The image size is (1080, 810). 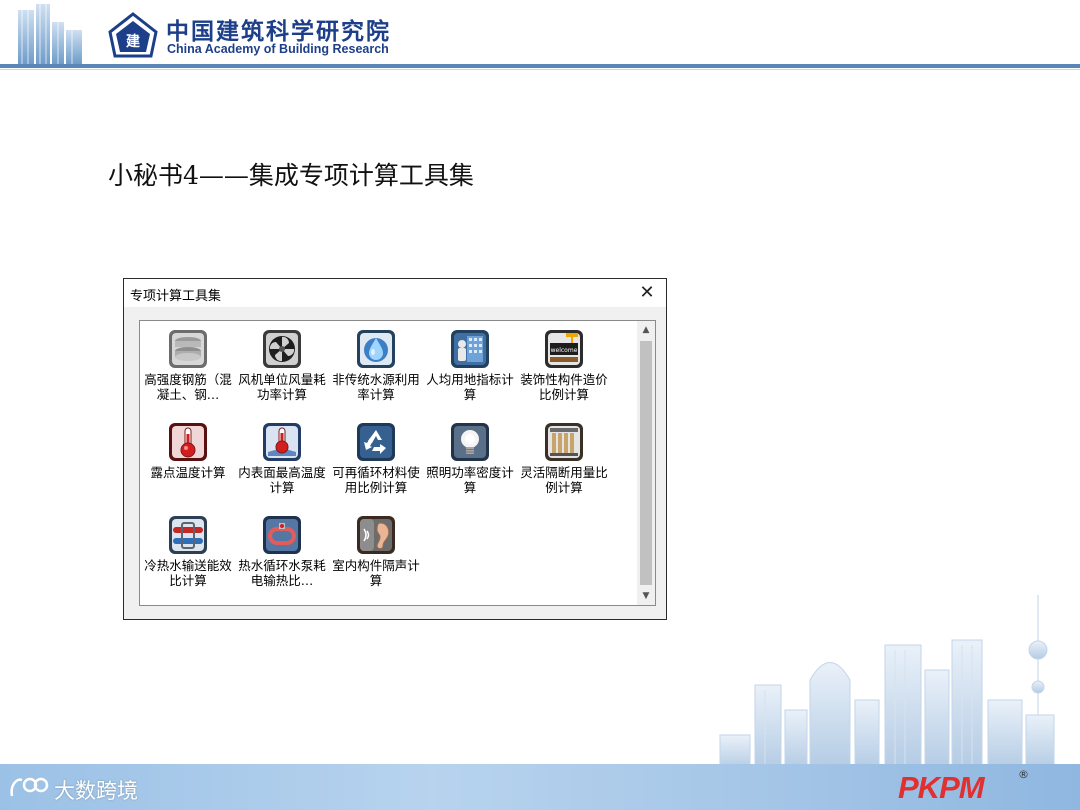 I want to click on vertical-scrollbar: ▲ ▼, so click(x=646, y=463).